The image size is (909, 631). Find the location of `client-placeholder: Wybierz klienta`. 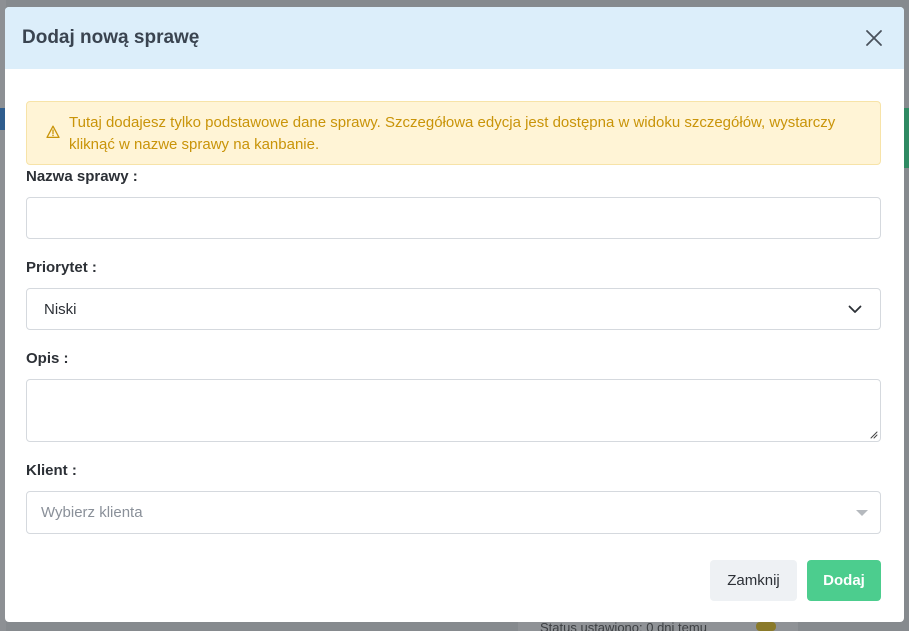

client-placeholder: Wybierz klienta is located at coordinates (92, 512).